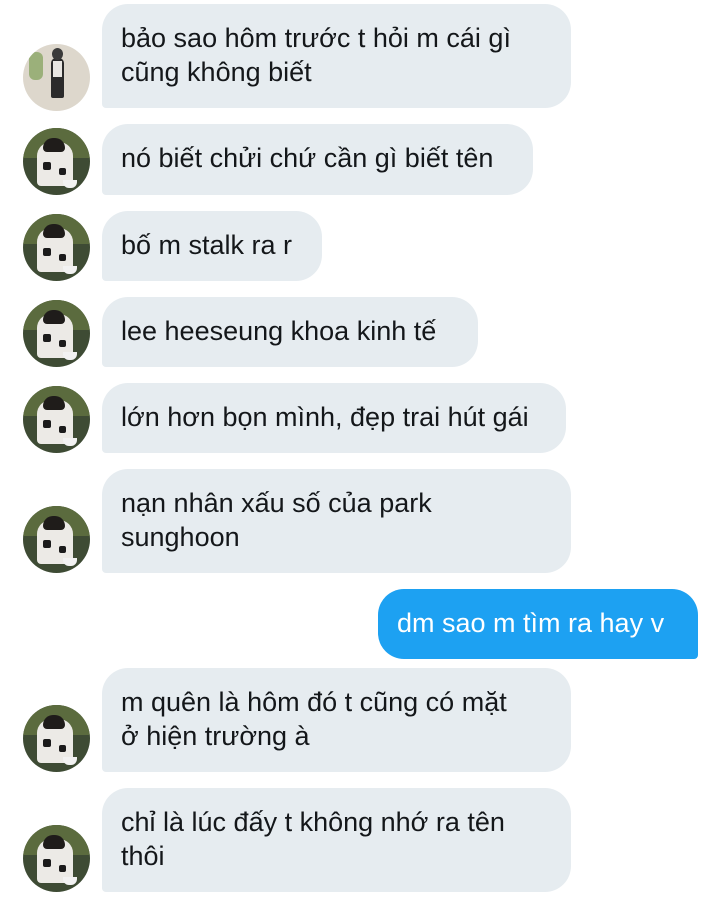 The width and height of the screenshot is (719, 898). I want to click on message-text-line: thôi, so click(143, 856).